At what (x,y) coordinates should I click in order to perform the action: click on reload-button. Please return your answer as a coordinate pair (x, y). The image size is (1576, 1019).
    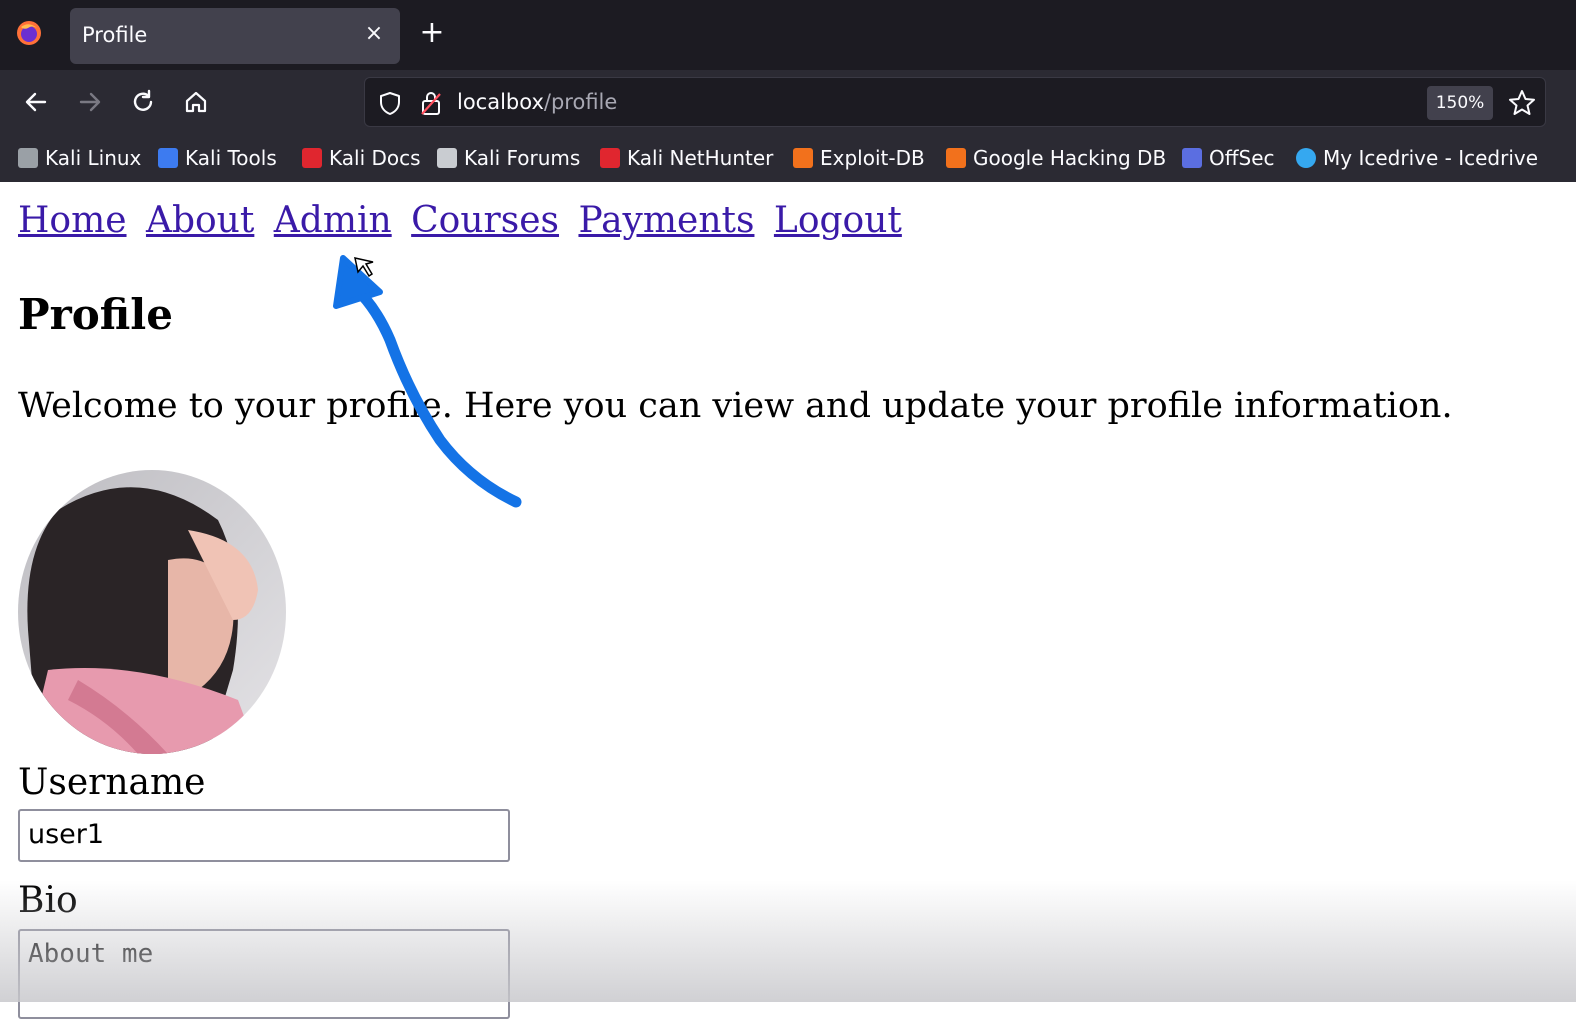
    Looking at the image, I should click on (143, 102).